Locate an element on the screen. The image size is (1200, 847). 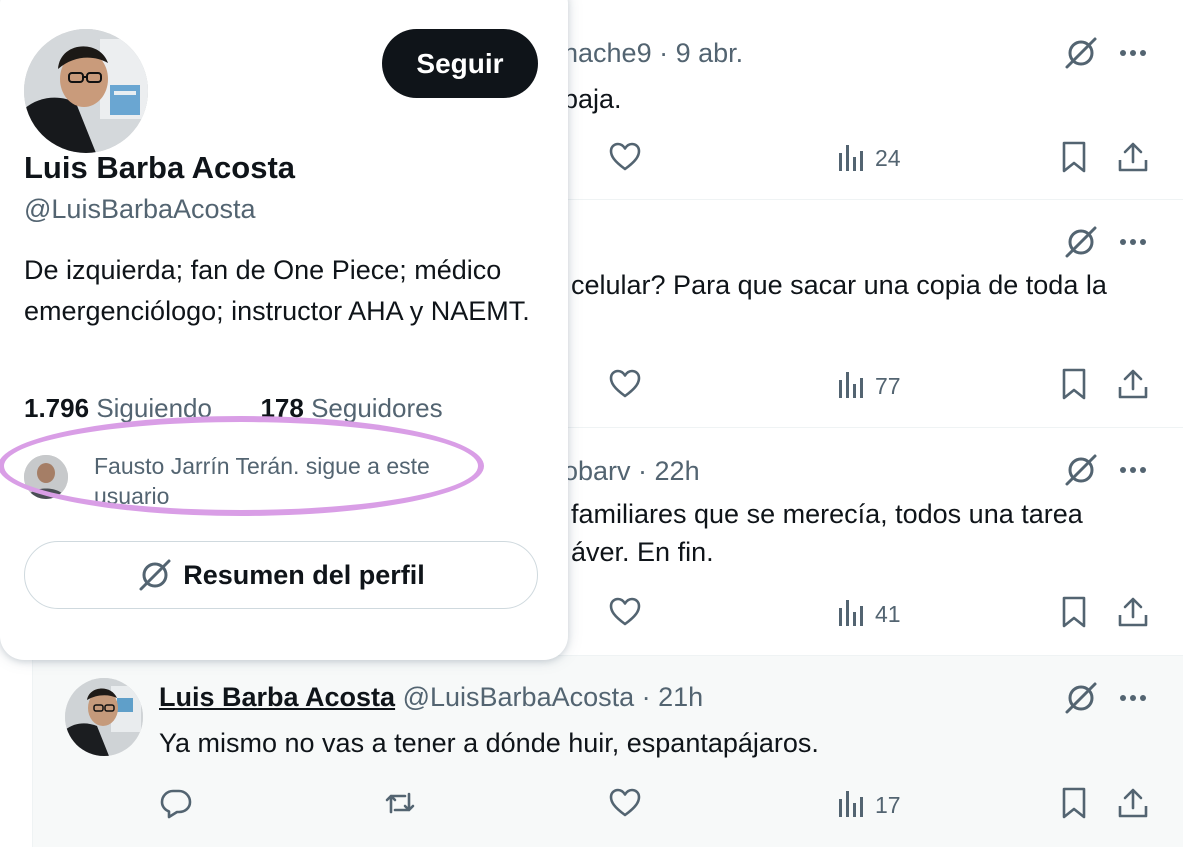
tweet-text: paja. is located at coordinates (592, 99).